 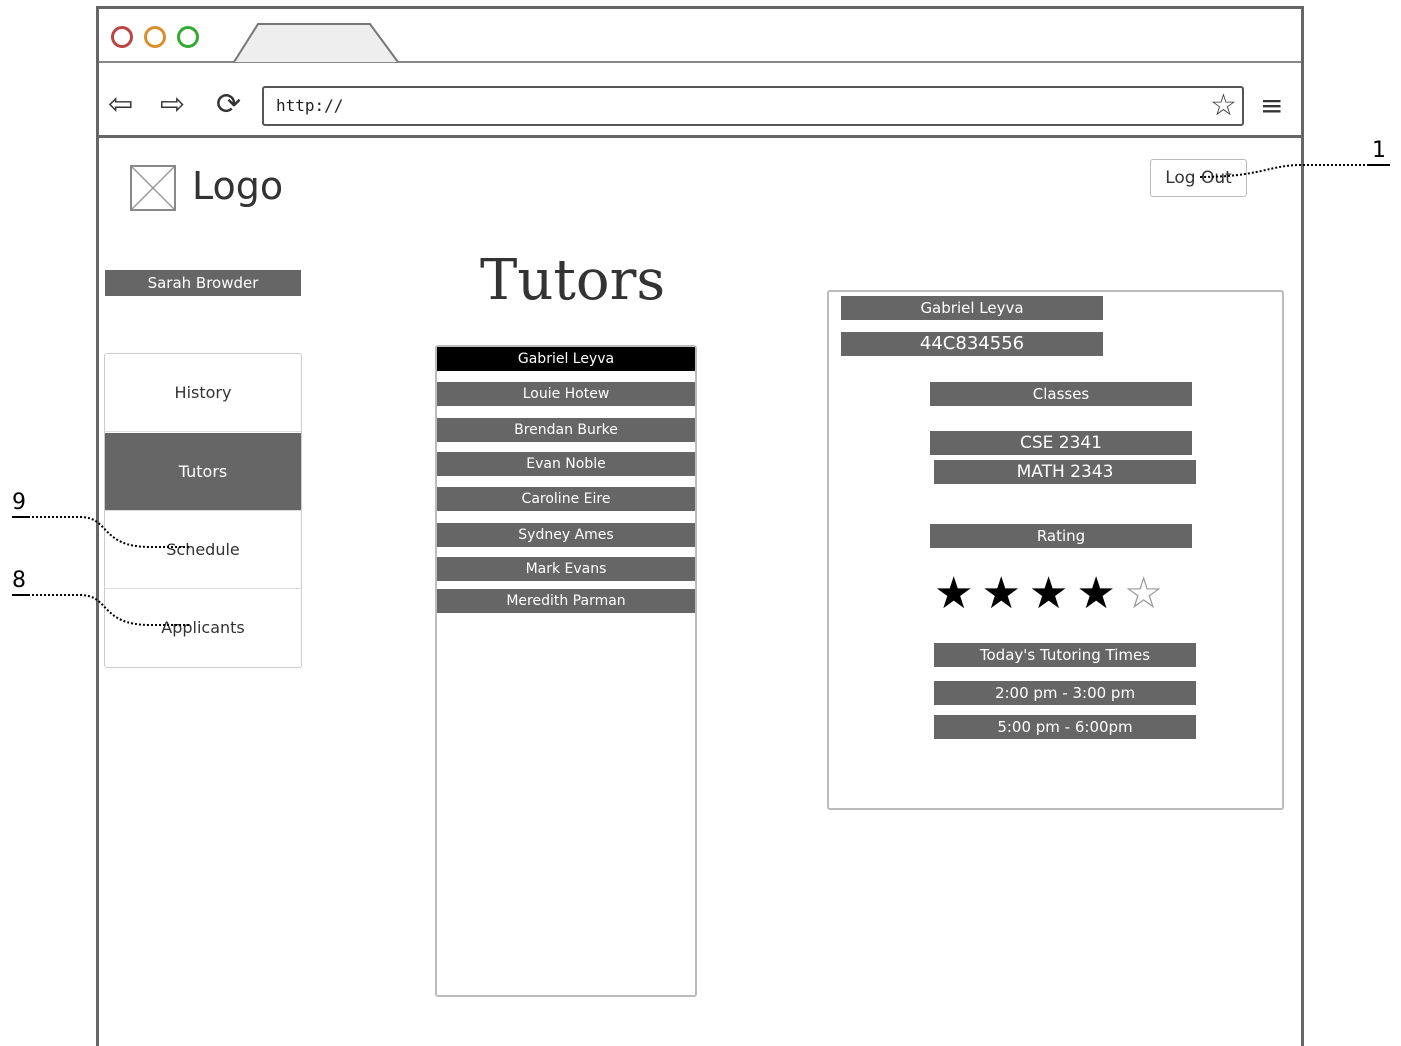 I want to click on annotation-number: 1, so click(x=1379, y=150).